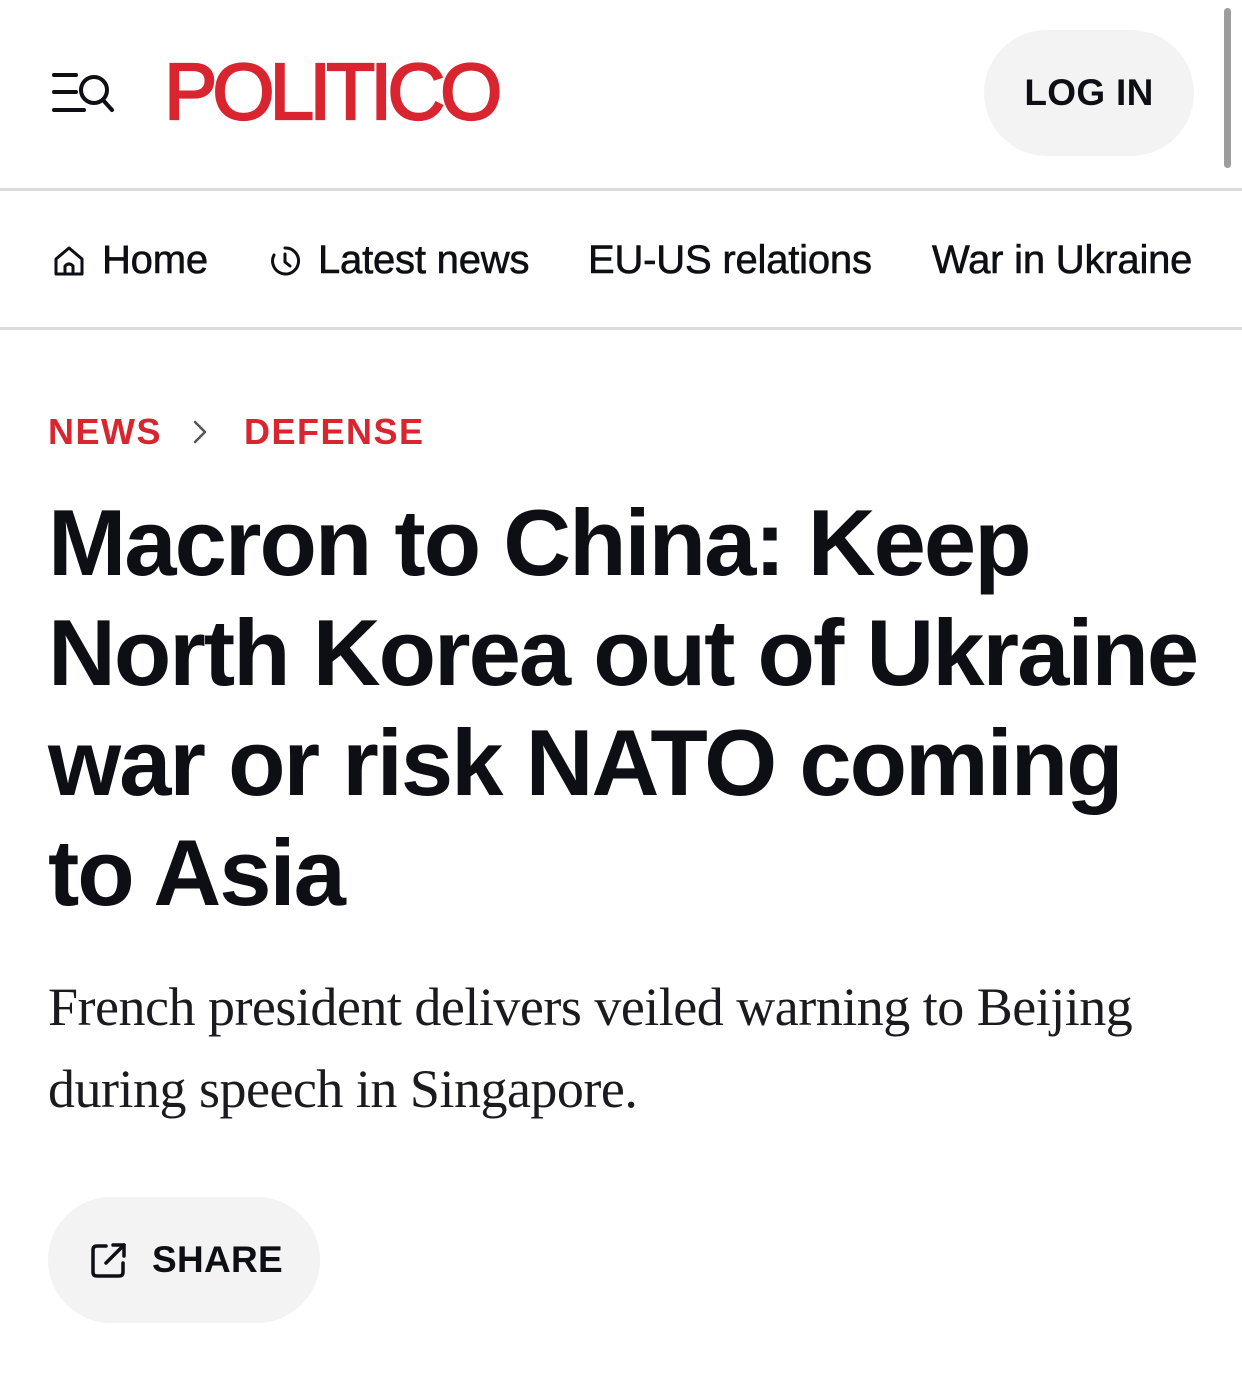 Image resolution: width=1242 pixels, height=1395 pixels. Describe the element at coordinates (286, 260) in the screenshot. I see `clock-icon` at that location.